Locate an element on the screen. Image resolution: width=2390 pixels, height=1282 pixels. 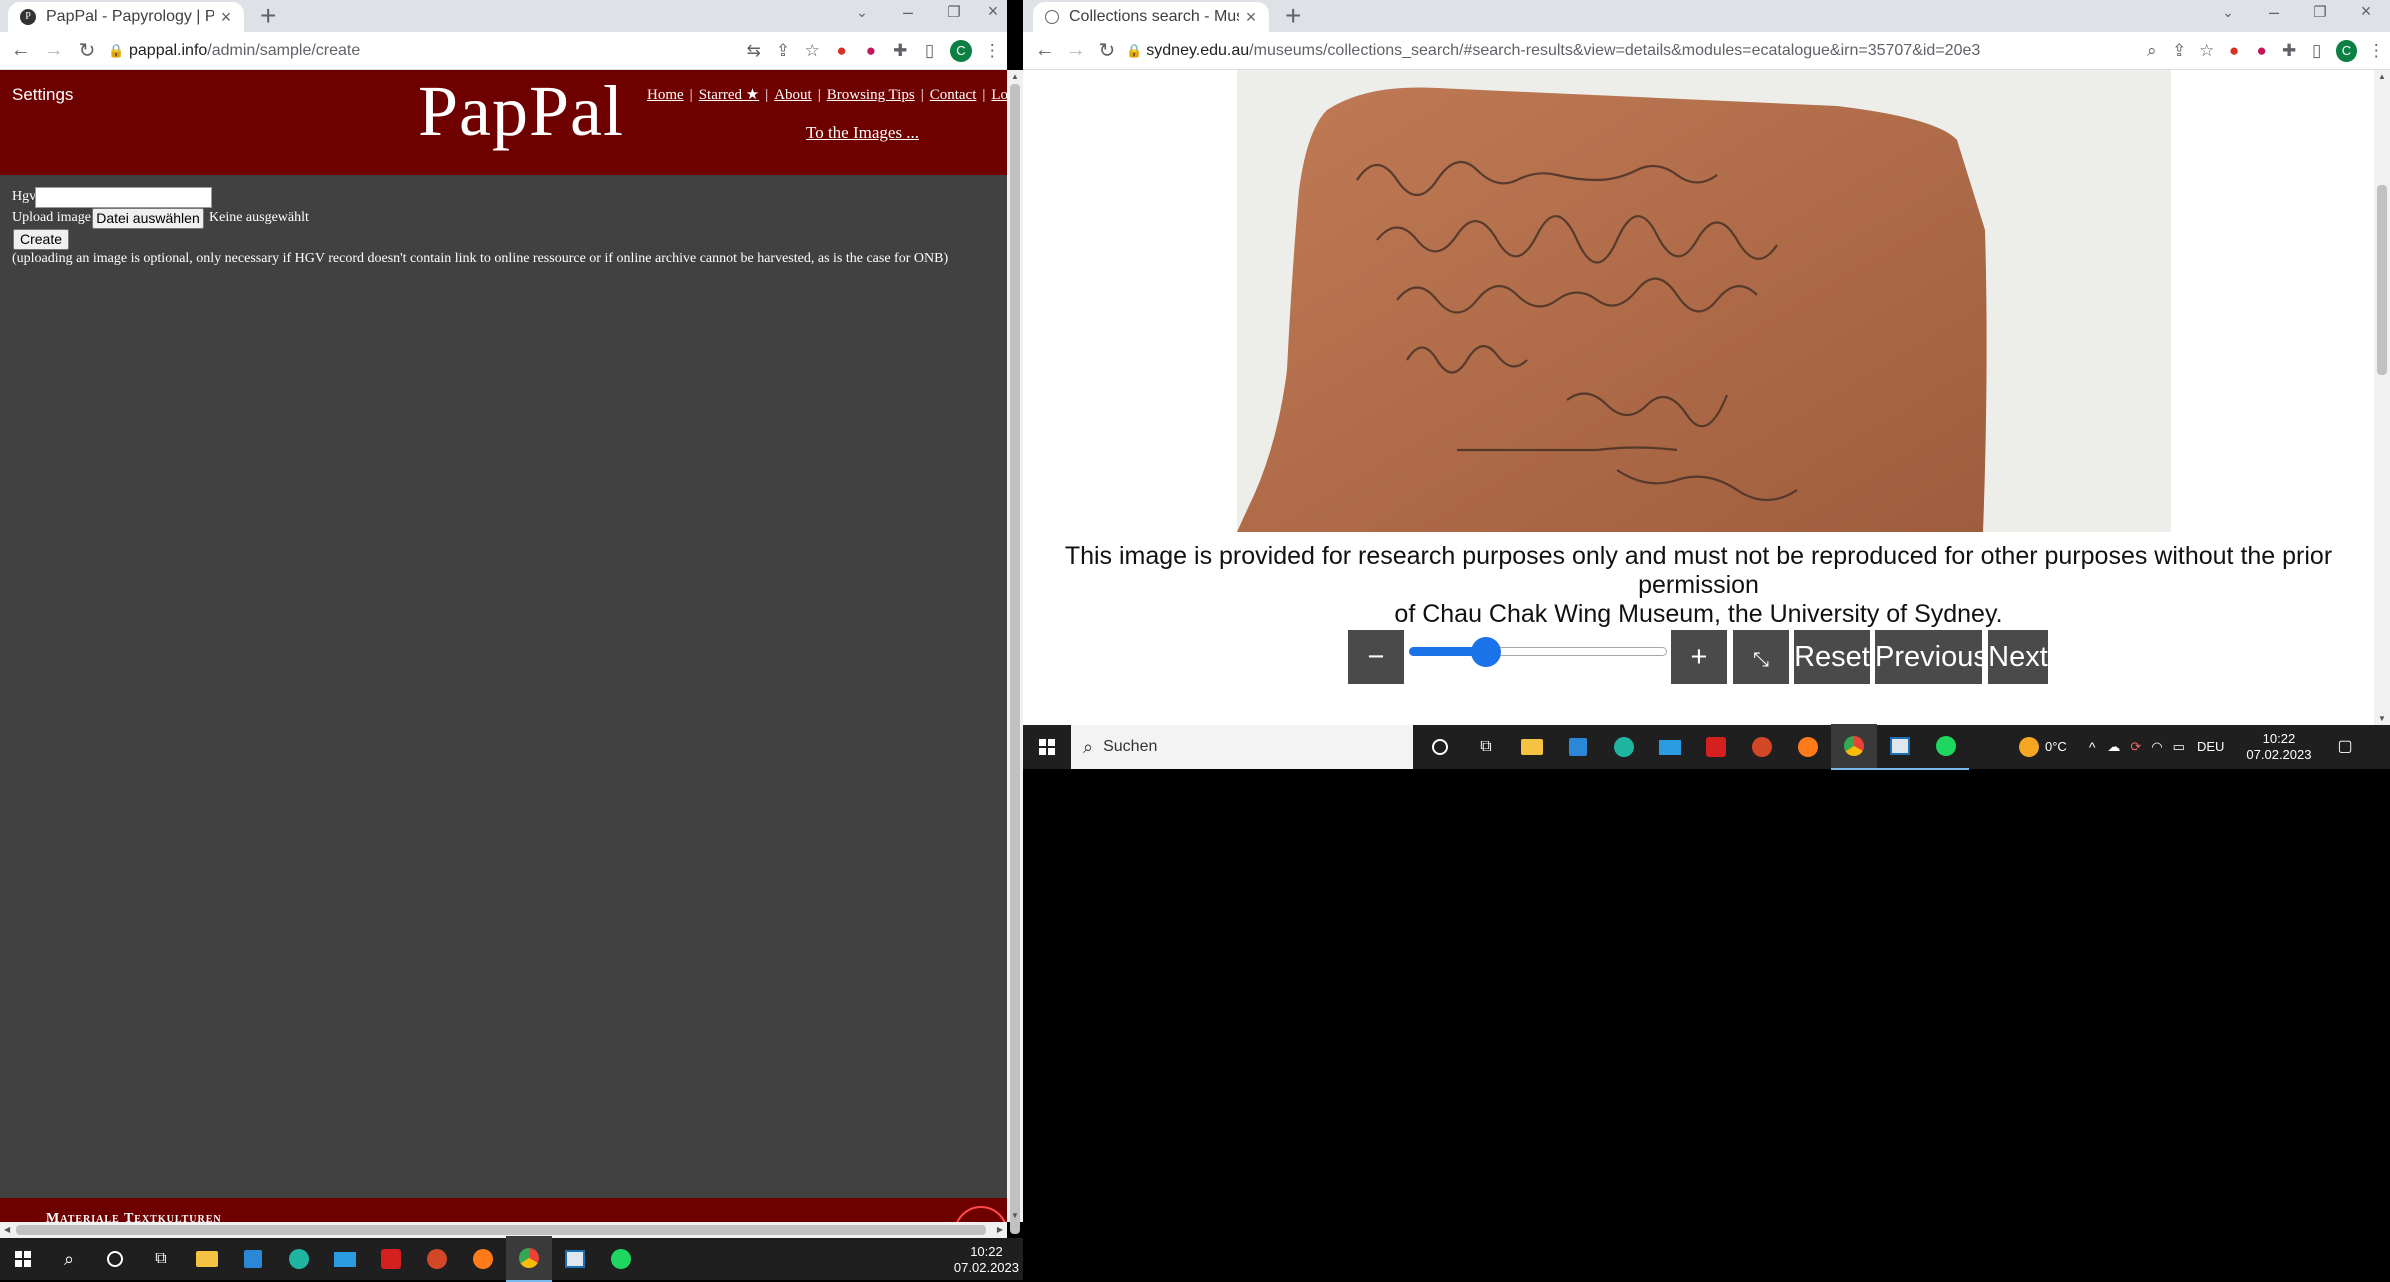
slider-thumb is located at coordinates (1485, 652).